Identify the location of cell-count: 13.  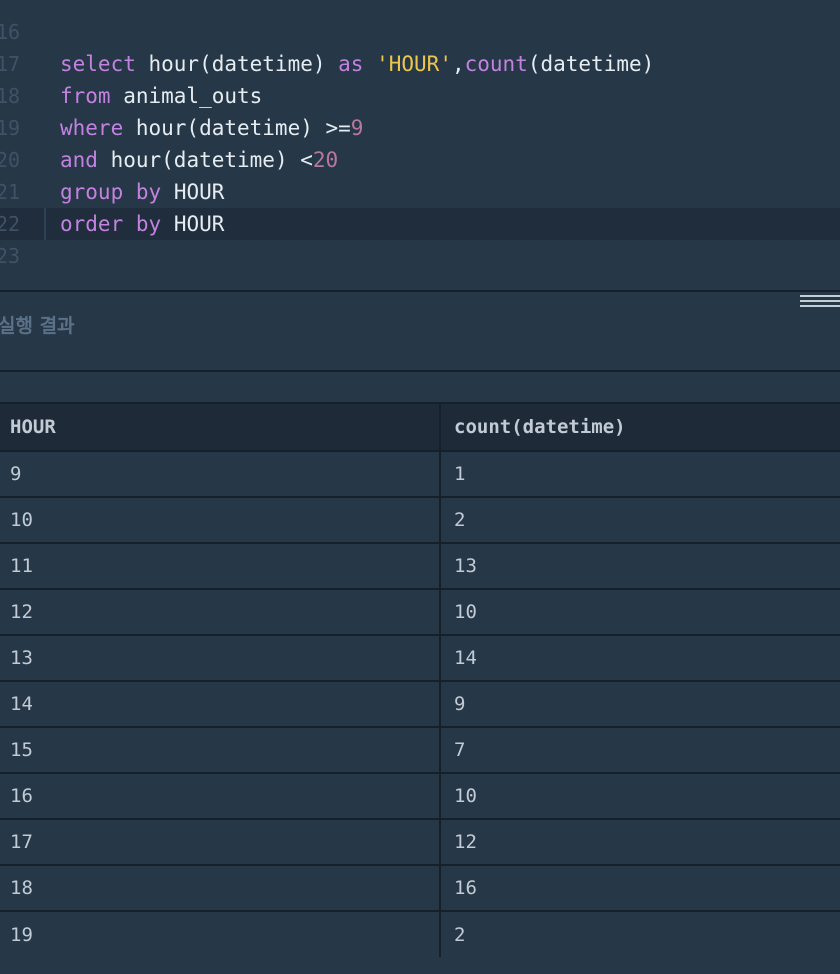
(640, 565).